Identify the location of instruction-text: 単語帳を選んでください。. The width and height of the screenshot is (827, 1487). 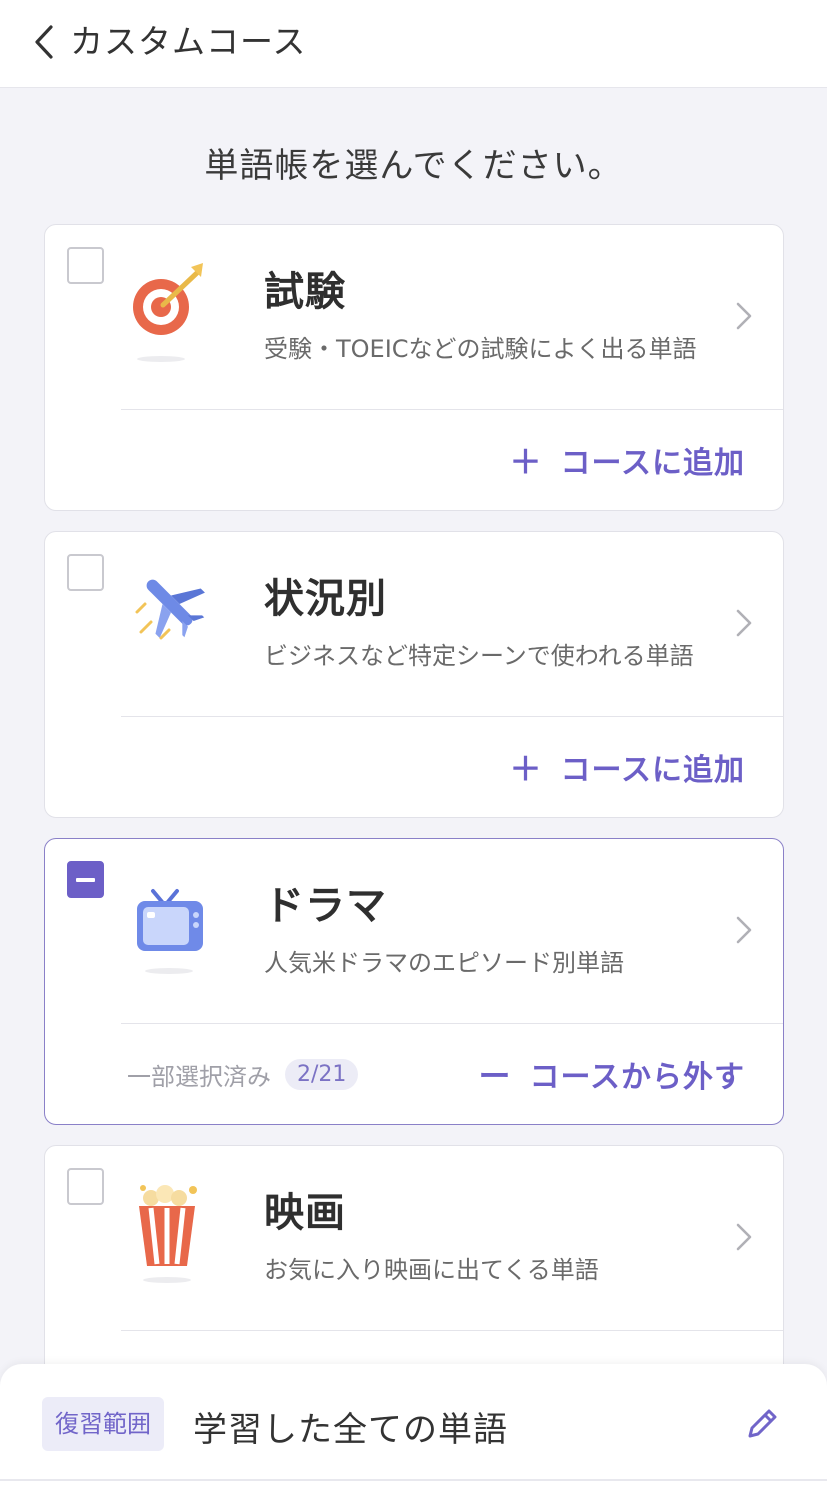
(413, 166).